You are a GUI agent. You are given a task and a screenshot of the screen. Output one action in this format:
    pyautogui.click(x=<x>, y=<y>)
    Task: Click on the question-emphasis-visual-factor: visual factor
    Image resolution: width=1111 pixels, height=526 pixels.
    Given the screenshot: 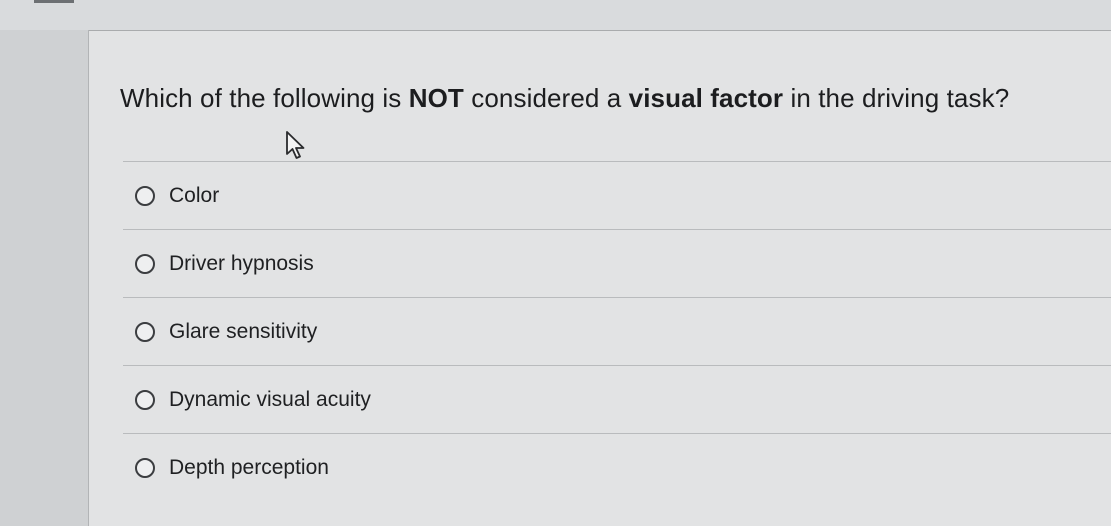 What is the action you would take?
    pyautogui.click(x=706, y=98)
    